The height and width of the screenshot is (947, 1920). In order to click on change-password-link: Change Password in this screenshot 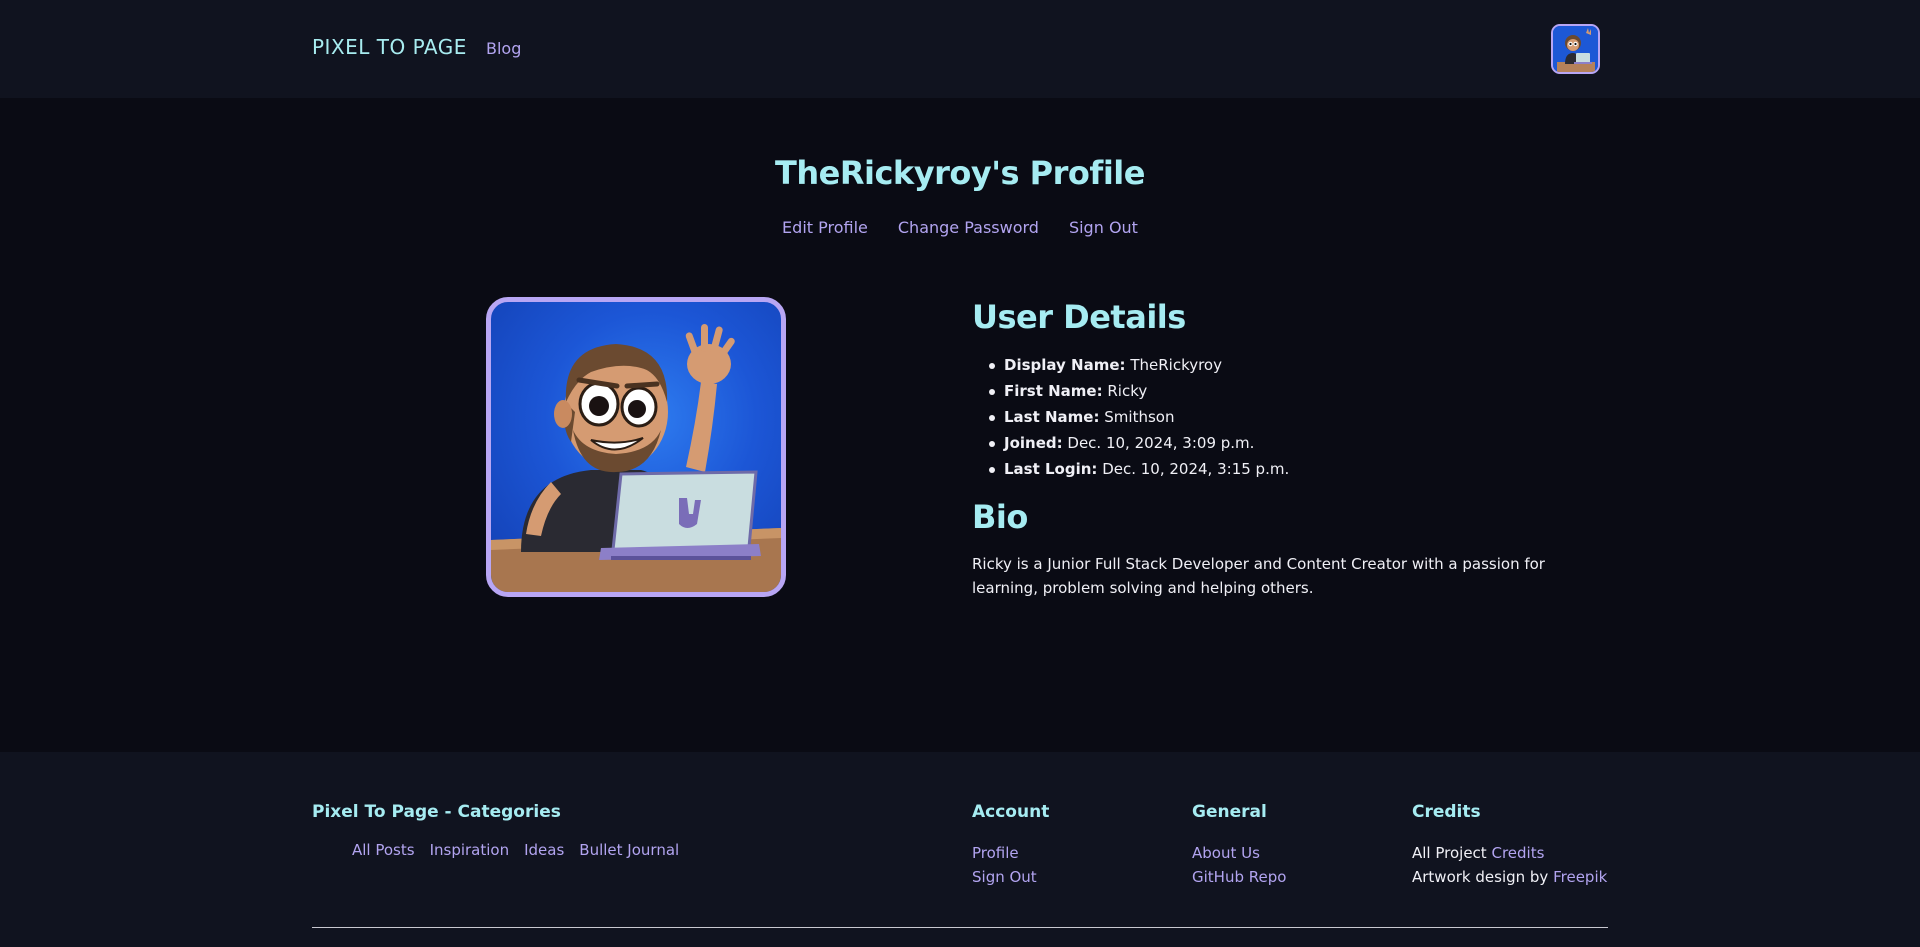, I will do `click(968, 227)`.